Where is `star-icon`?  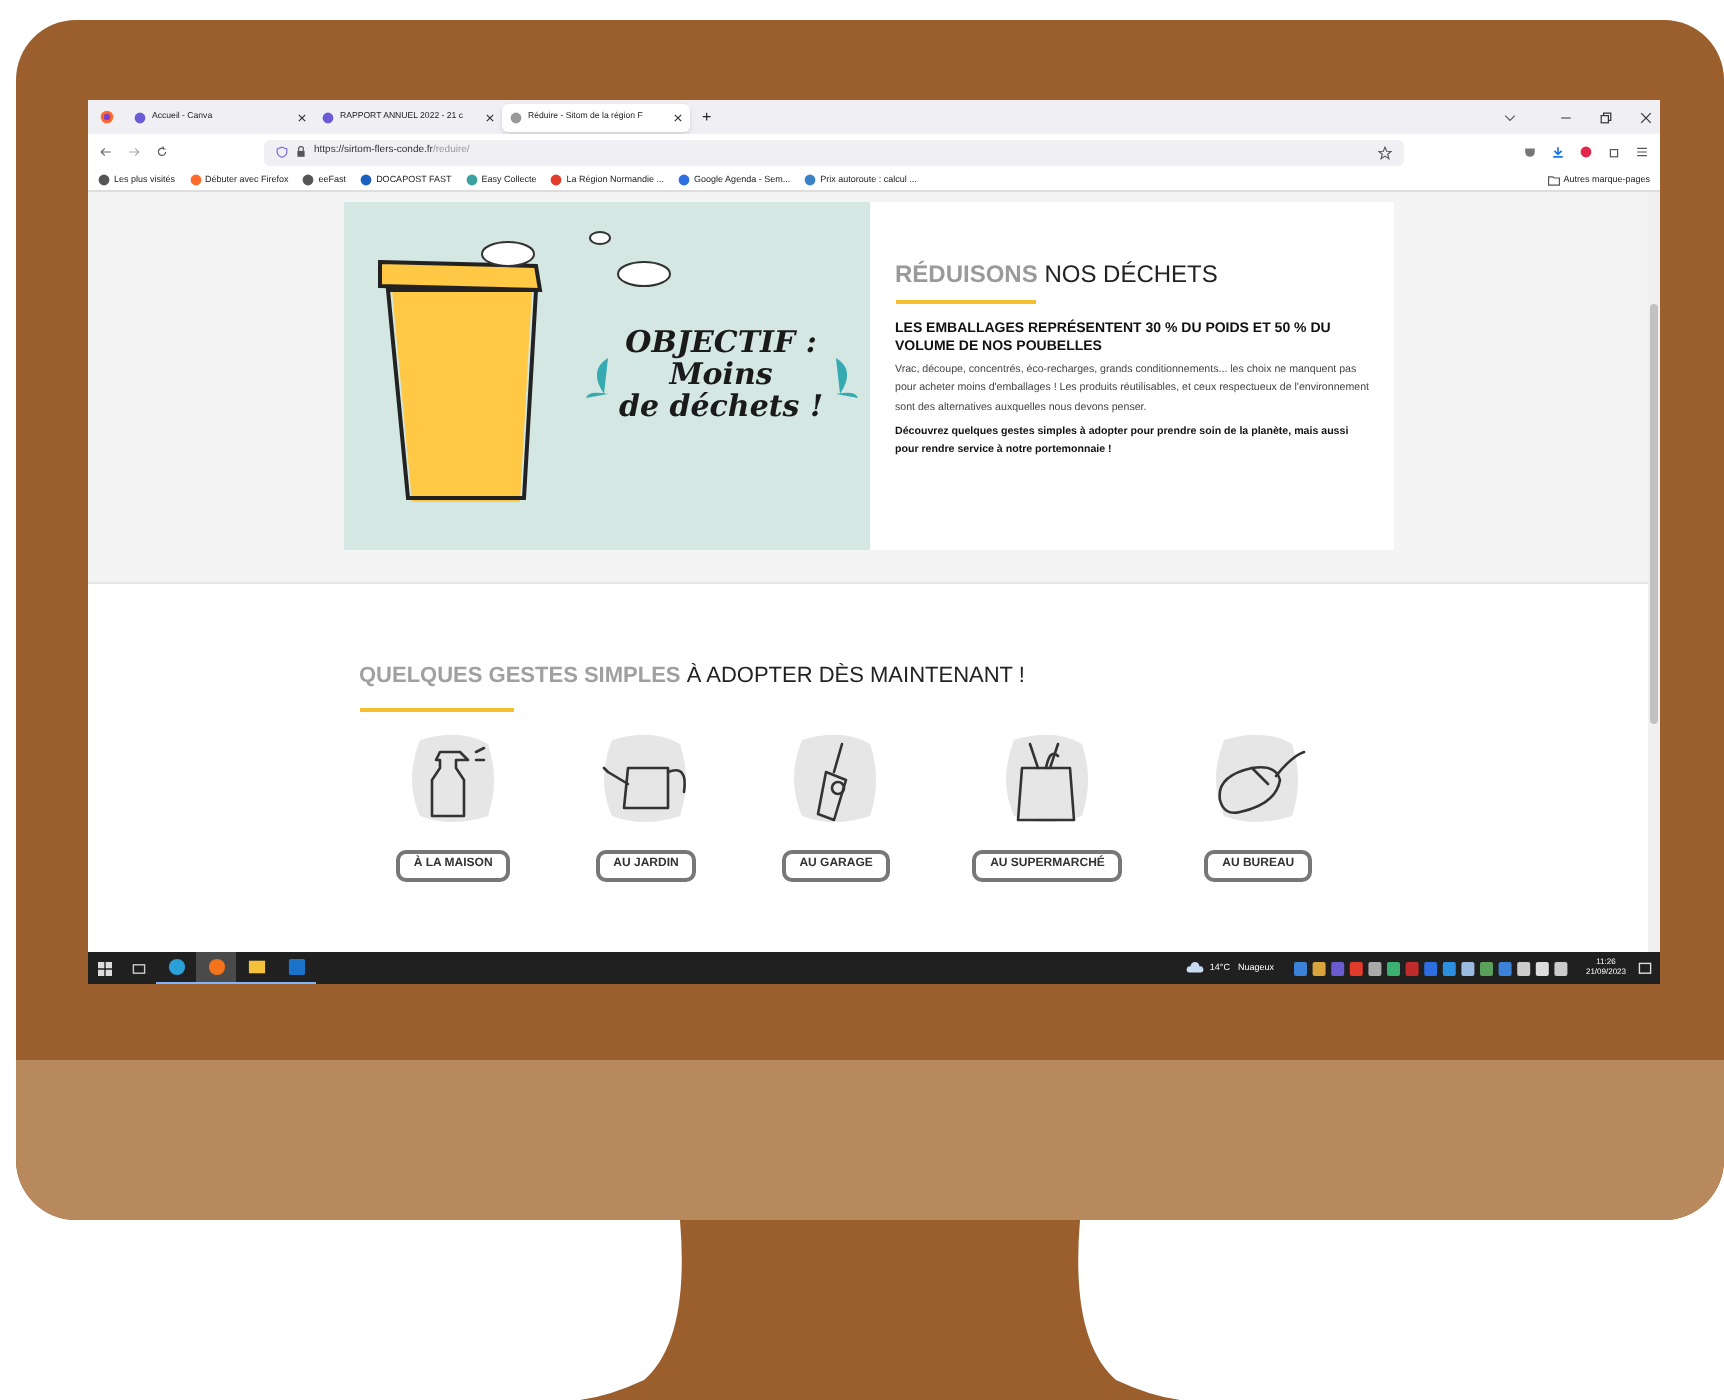
star-icon is located at coordinates (1385, 152).